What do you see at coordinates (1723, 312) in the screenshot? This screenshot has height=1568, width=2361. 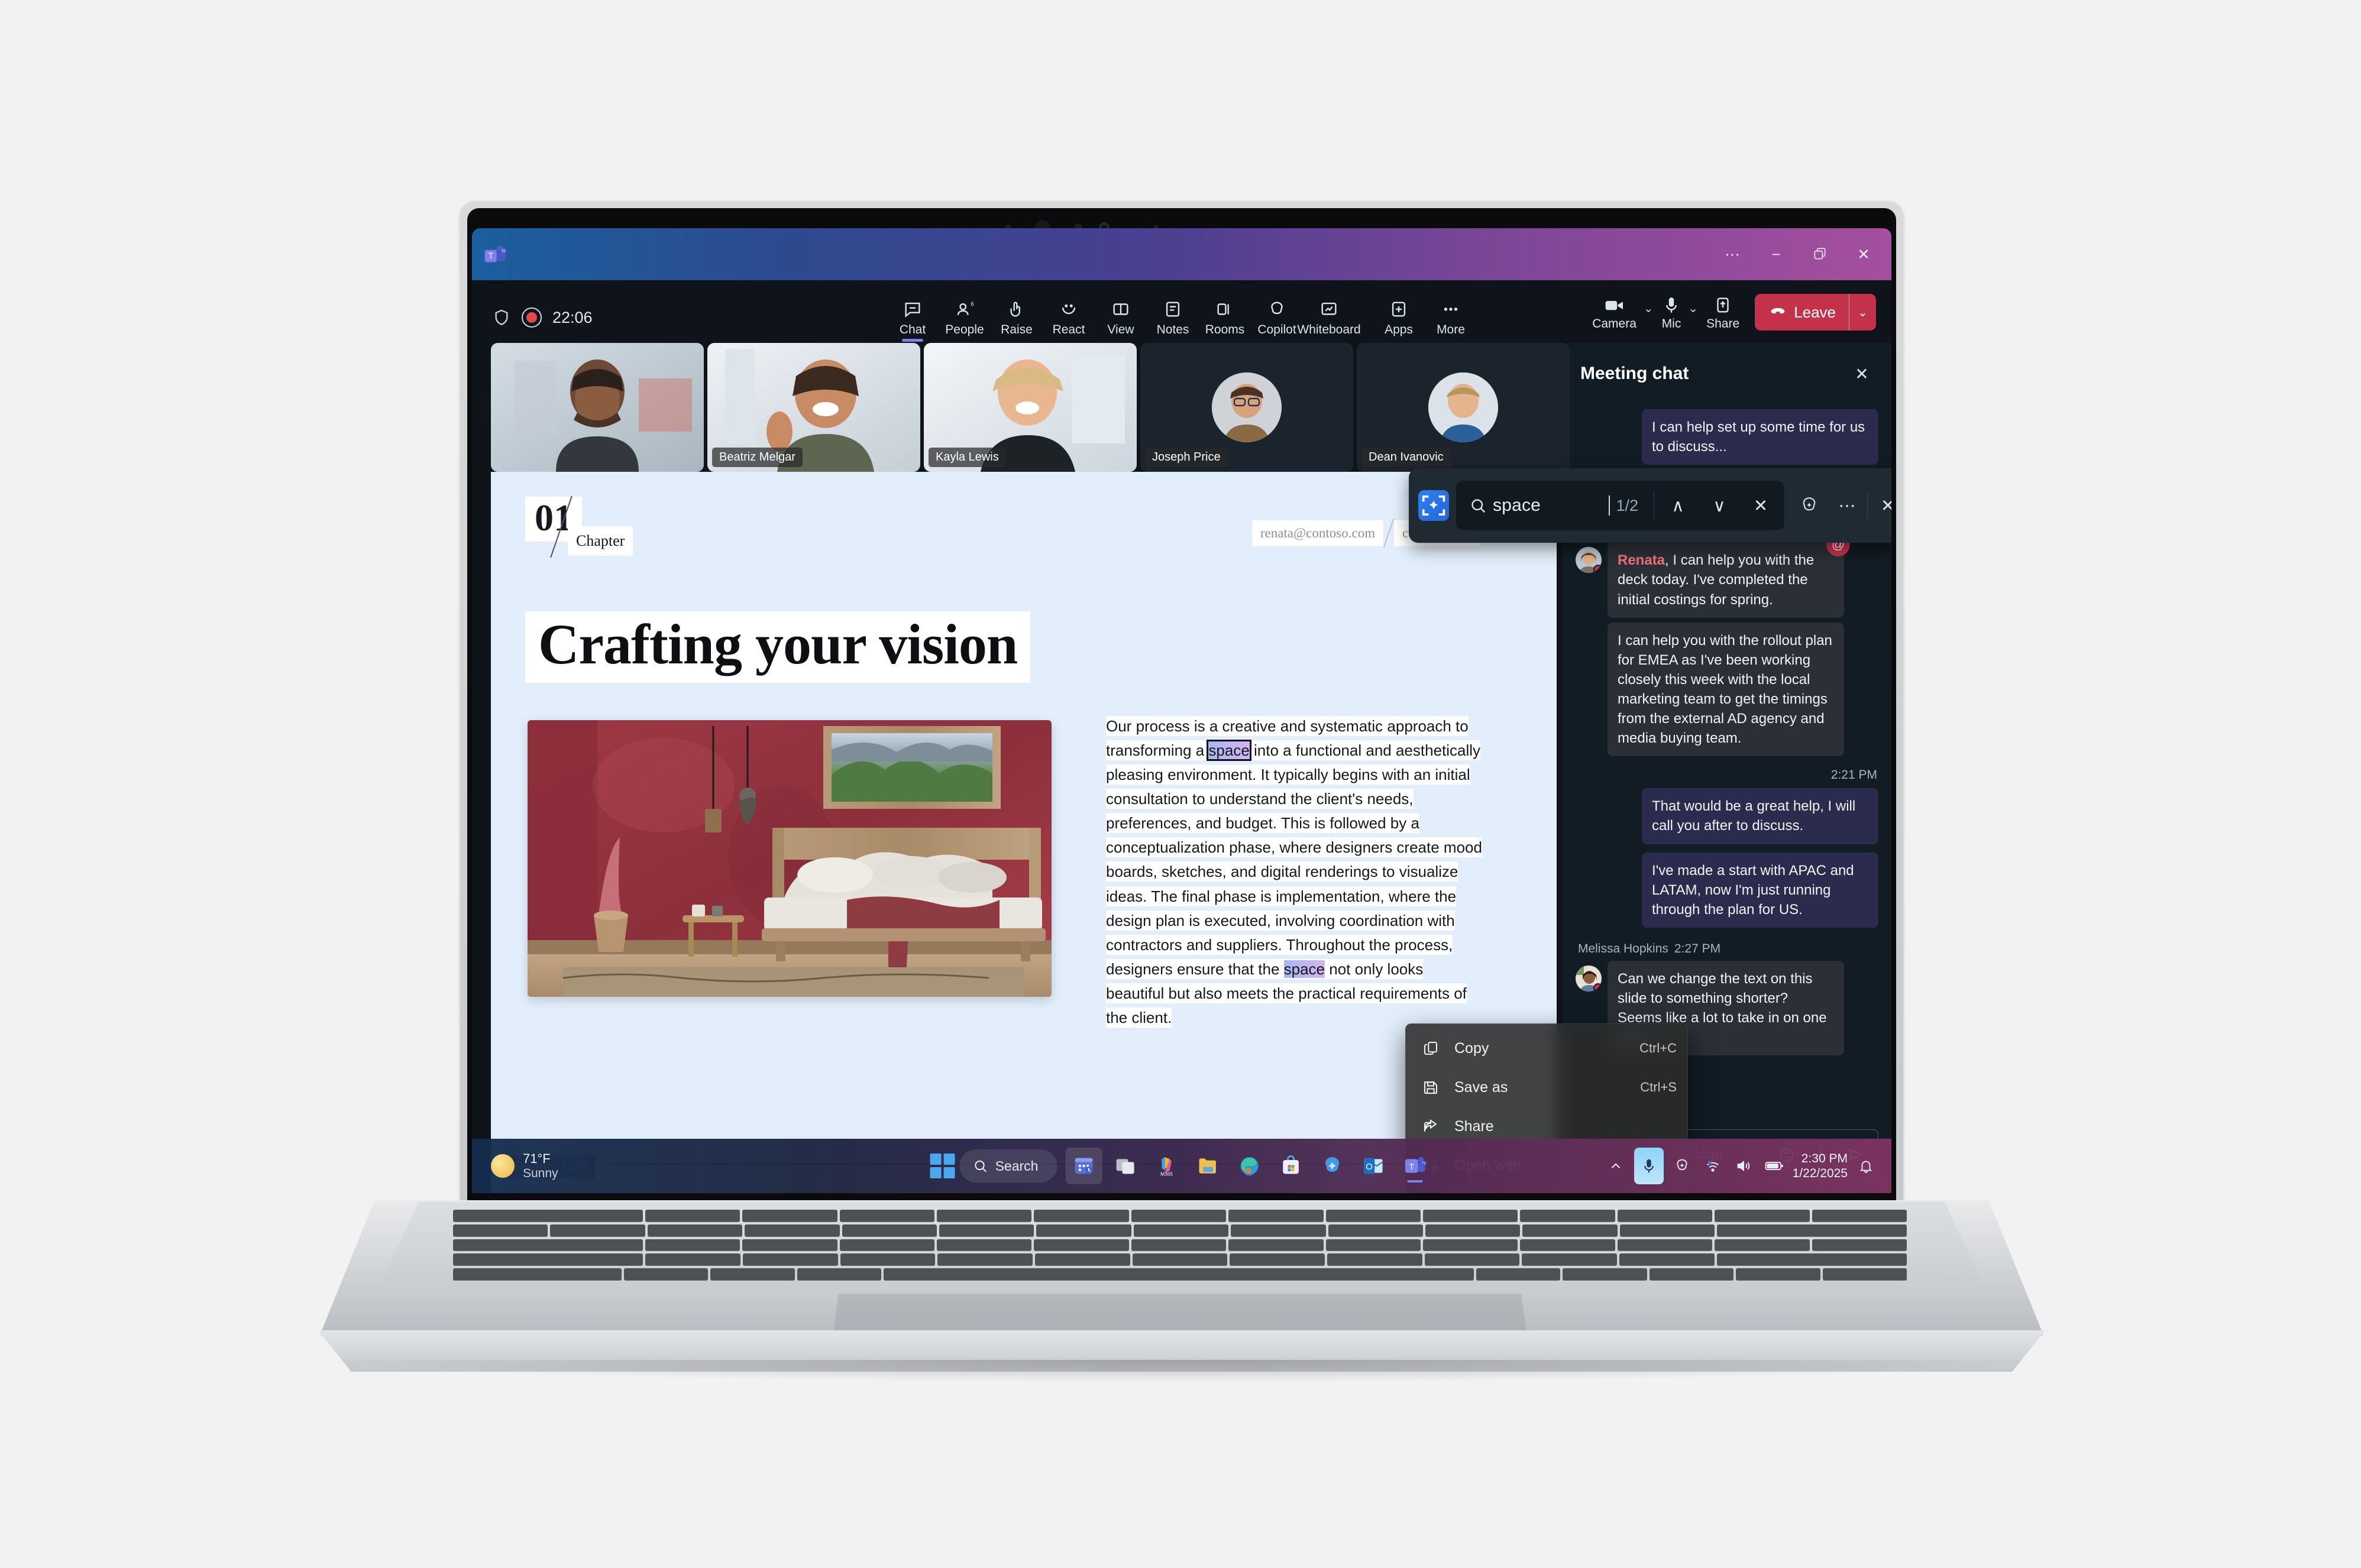 I see `share-button: Share` at bounding box center [1723, 312].